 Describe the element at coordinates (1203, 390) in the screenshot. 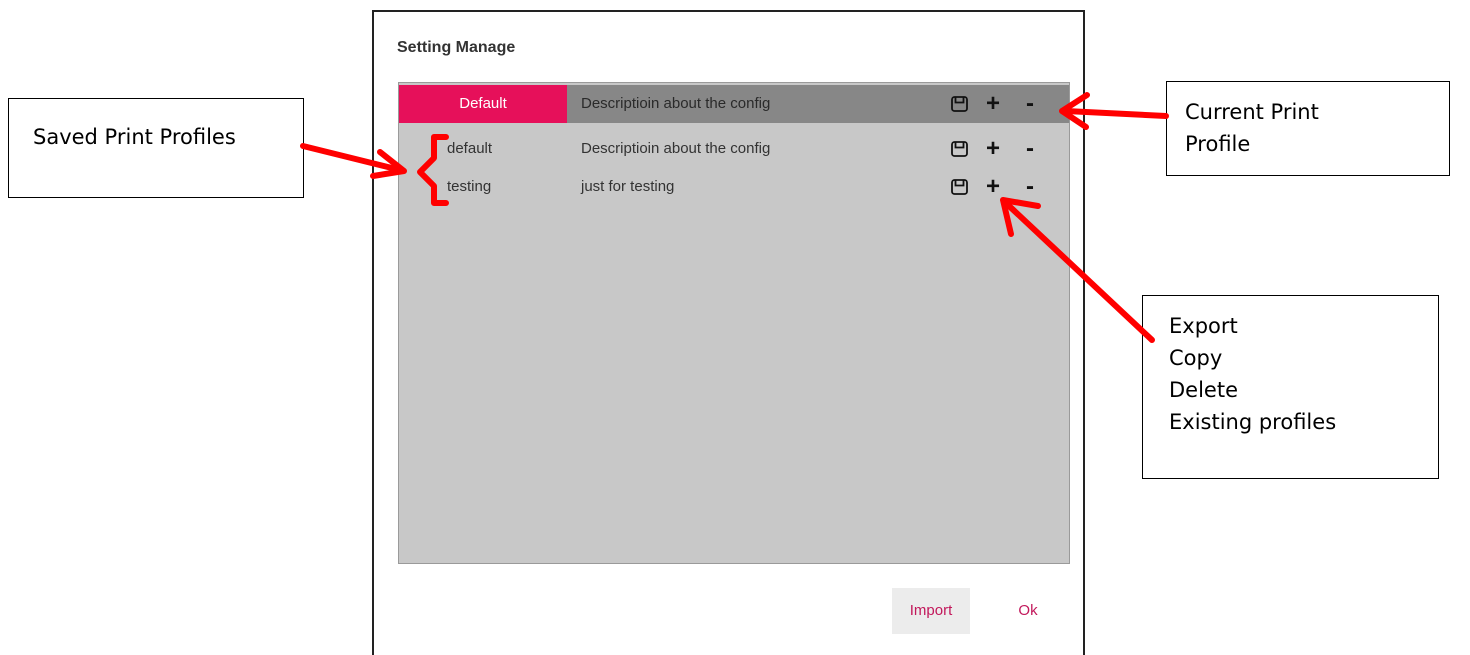

I see `callout-text: Delete` at that location.